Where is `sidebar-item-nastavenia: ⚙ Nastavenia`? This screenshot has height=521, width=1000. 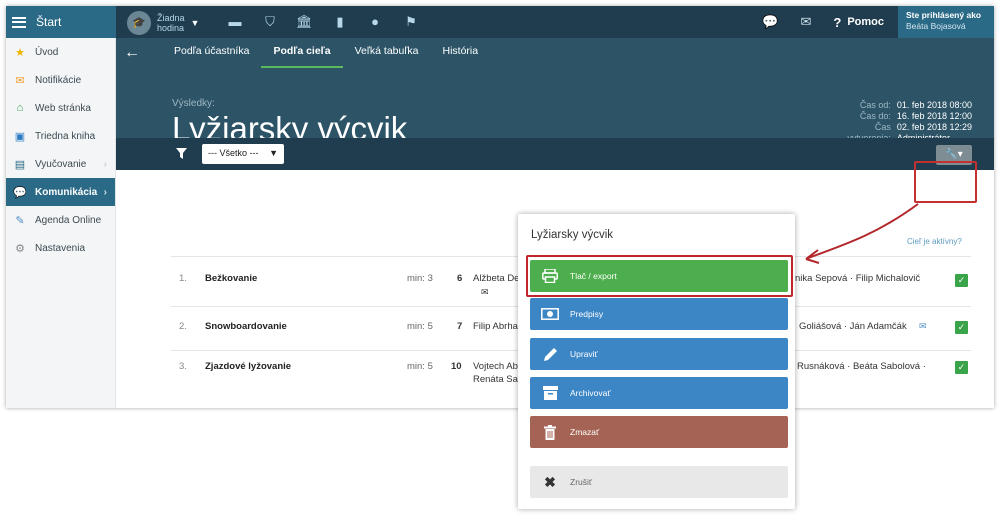 sidebar-item-nastavenia: ⚙ Nastavenia is located at coordinates (60, 248).